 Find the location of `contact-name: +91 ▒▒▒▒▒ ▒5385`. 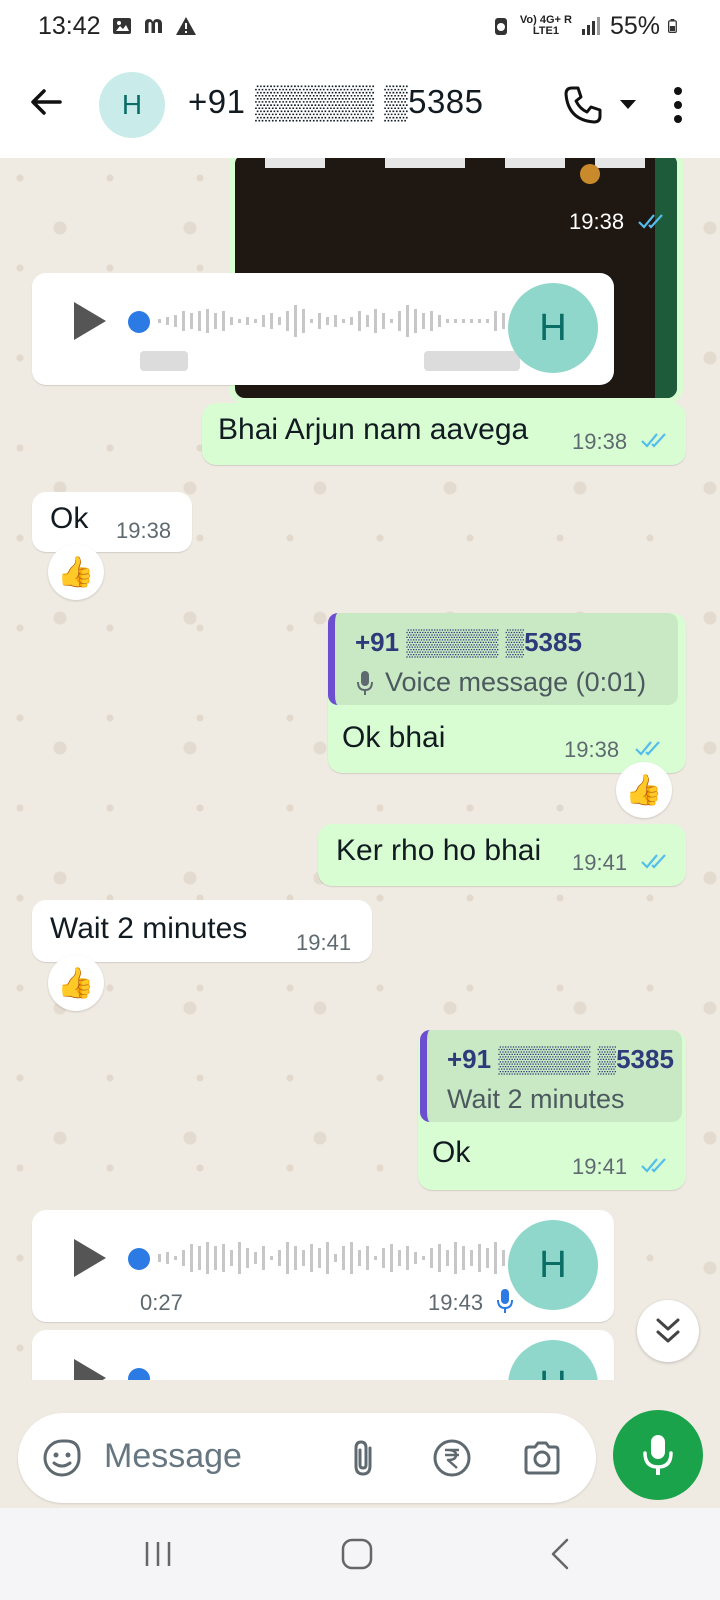

contact-name: +91 ▒▒▒▒▒ ▒5385 is located at coordinates (336, 102).